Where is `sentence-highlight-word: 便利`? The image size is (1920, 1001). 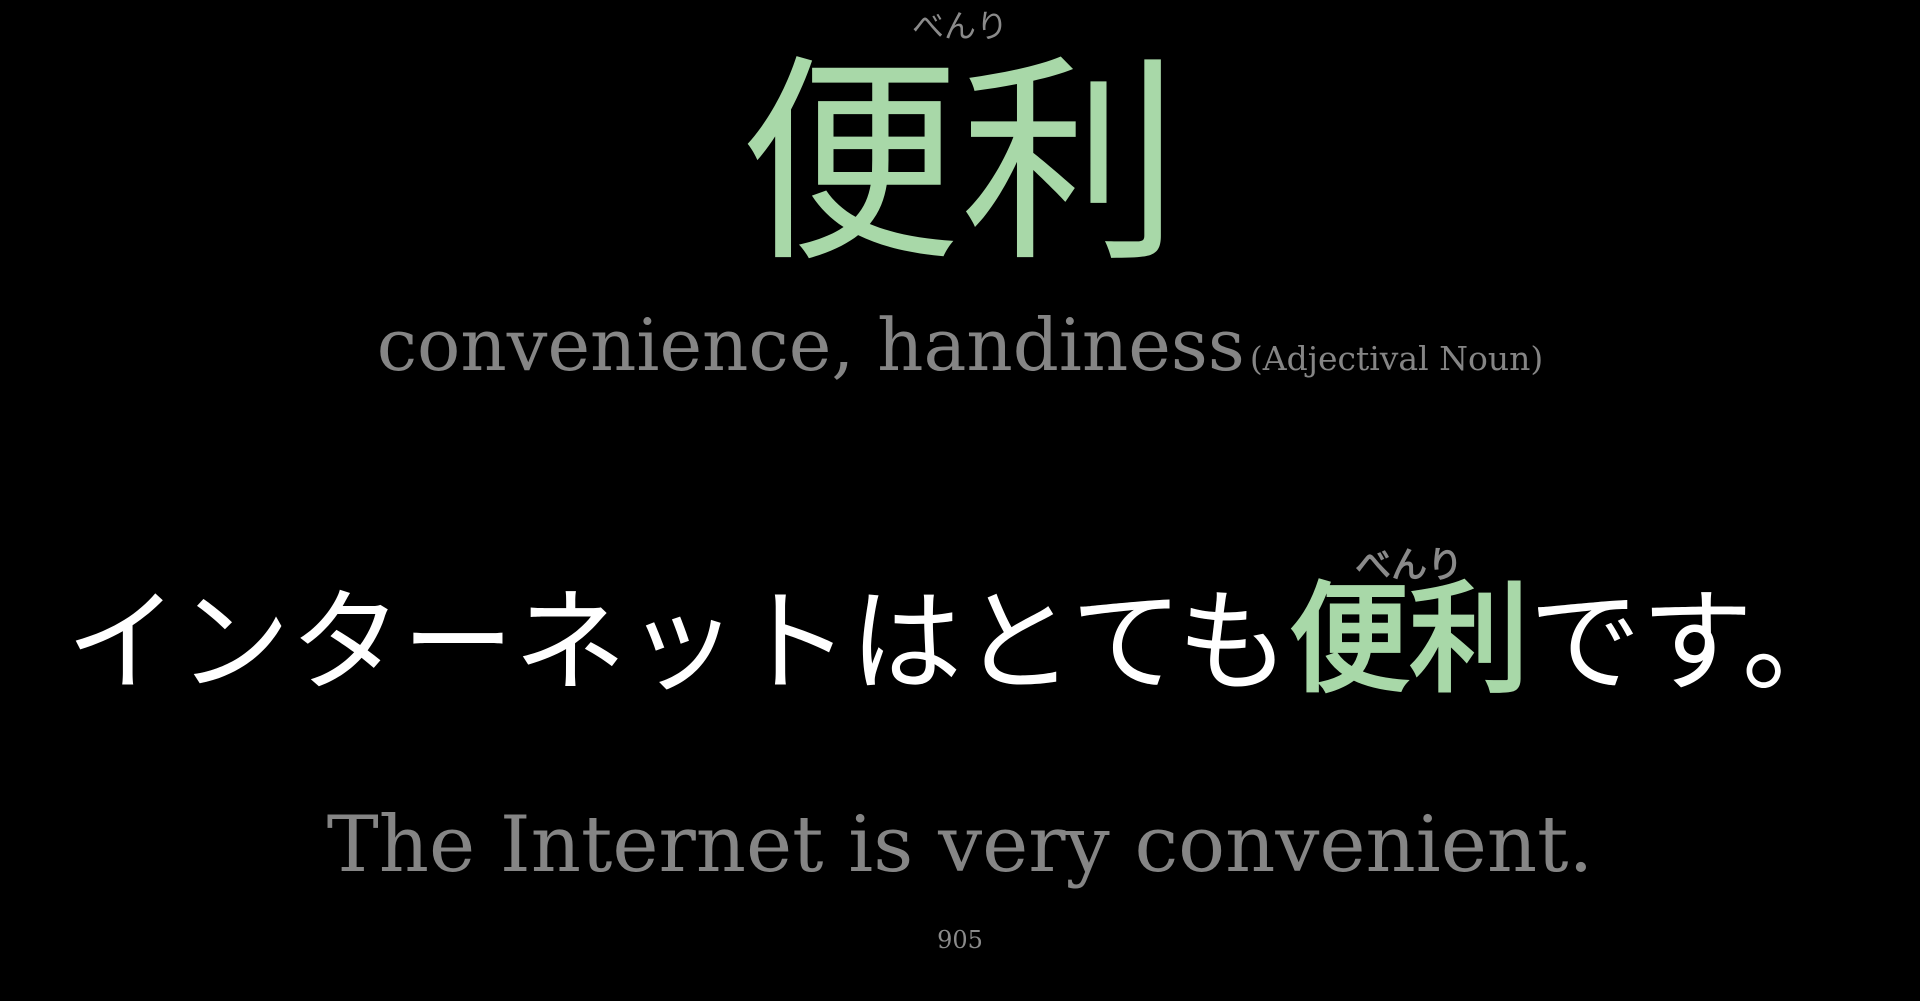 sentence-highlight-word: 便利 is located at coordinates (1409, 639).